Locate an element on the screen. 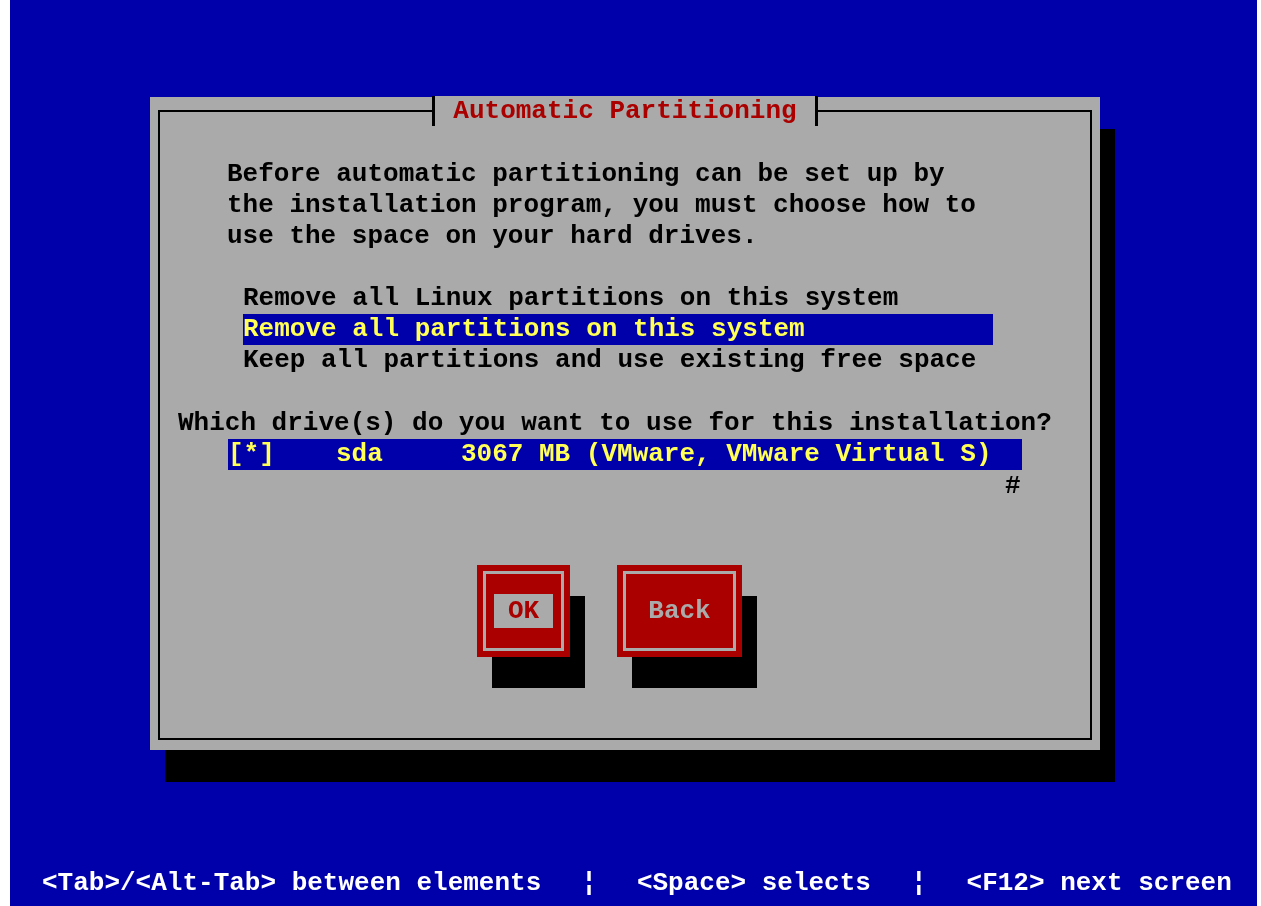 The image size is (1261, 906). key-hint: <Space> selects is located at coordinates (753, 883).